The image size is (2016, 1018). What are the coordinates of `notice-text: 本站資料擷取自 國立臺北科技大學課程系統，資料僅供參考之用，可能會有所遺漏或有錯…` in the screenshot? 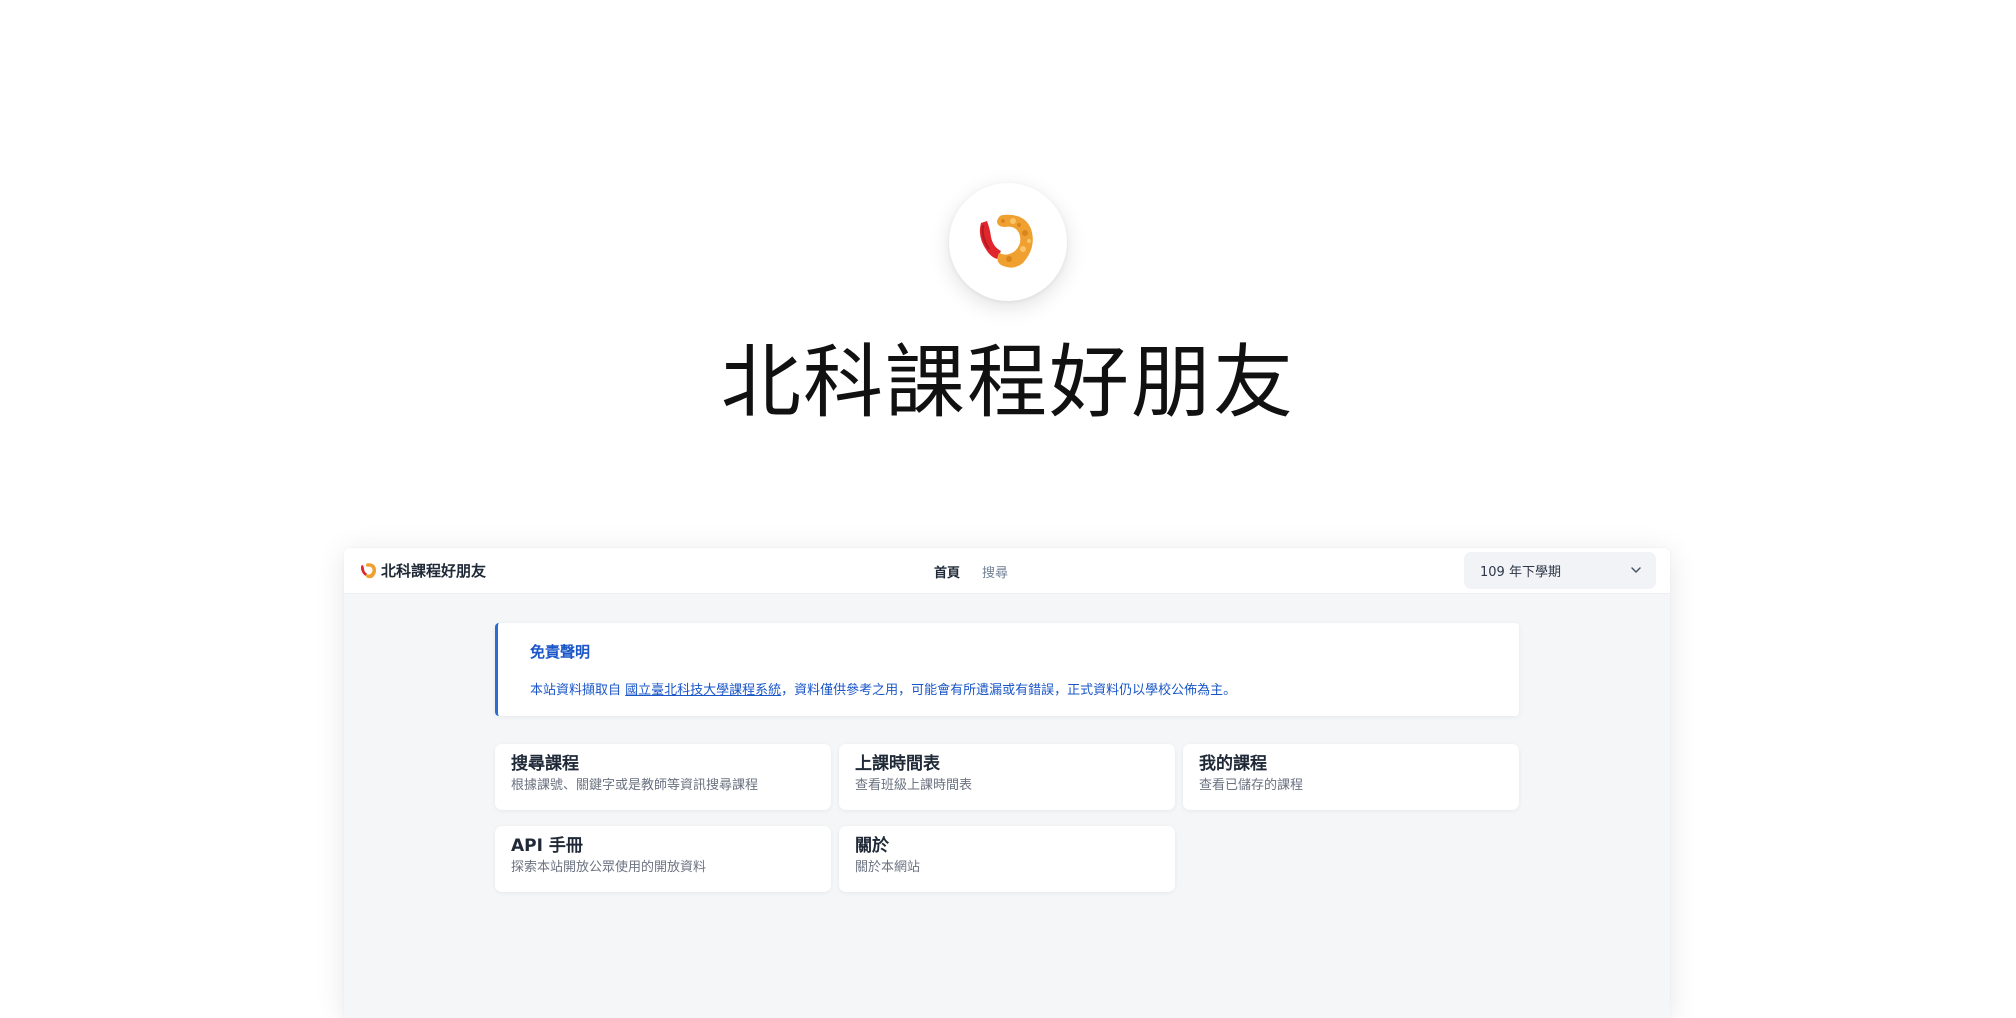 It's located at (883, 688).